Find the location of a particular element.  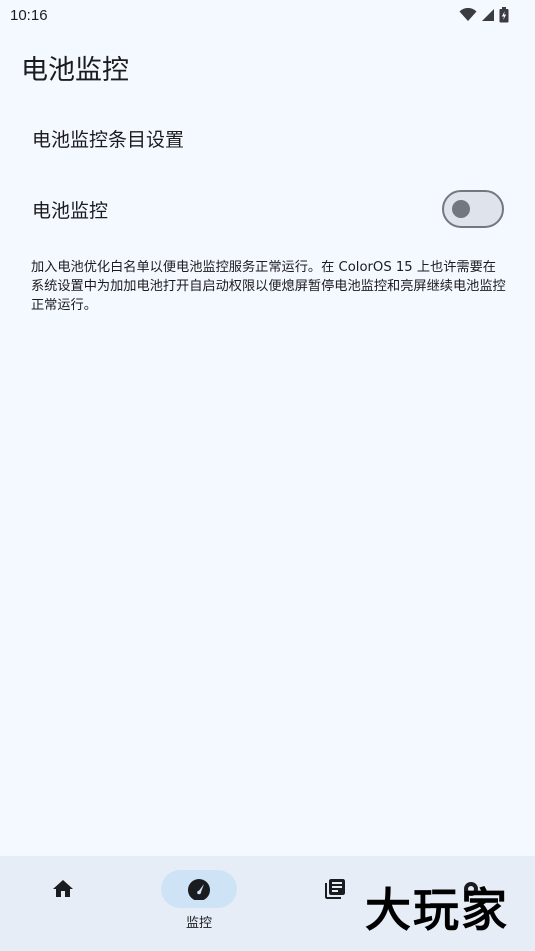

wifi-icon is located at coordinates (468, 14).